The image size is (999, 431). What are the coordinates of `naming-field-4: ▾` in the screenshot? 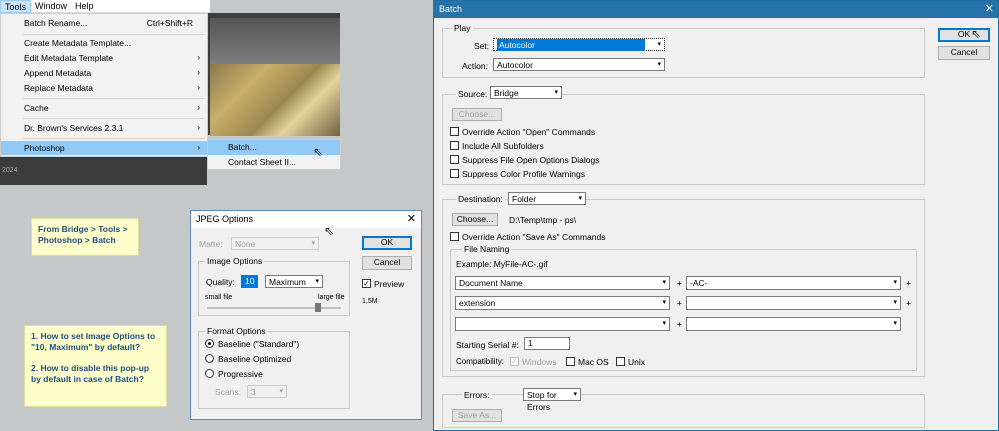 It's located at (793, 303).